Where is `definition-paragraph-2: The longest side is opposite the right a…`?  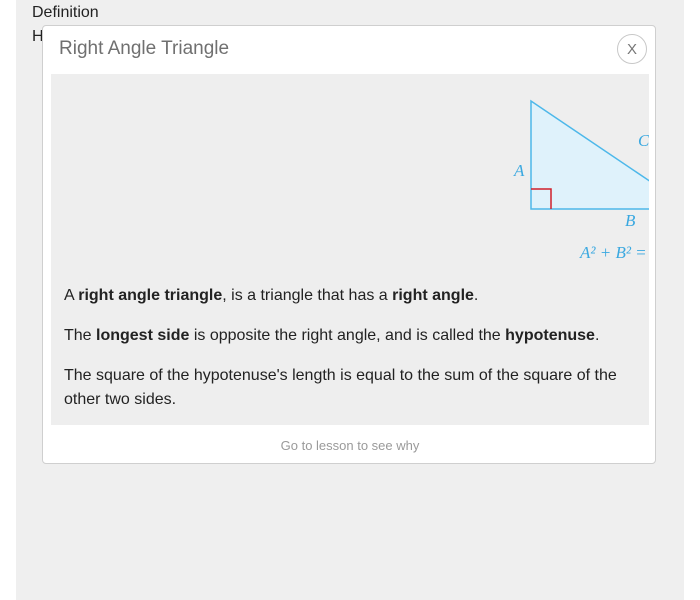
definition-paragraph-2: The longest side is opposite the right a… is located at coordinates (332, 335).